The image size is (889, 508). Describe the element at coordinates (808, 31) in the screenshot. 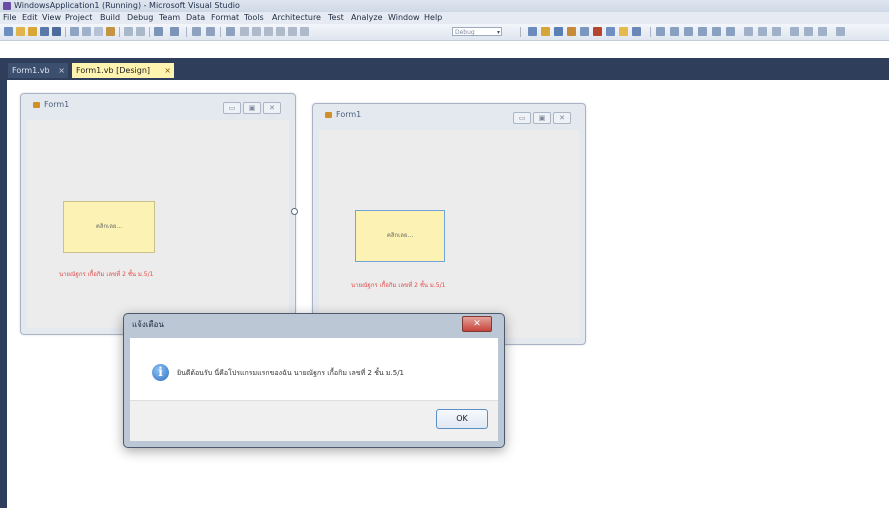

I see `send-to-back-icon` at that location.